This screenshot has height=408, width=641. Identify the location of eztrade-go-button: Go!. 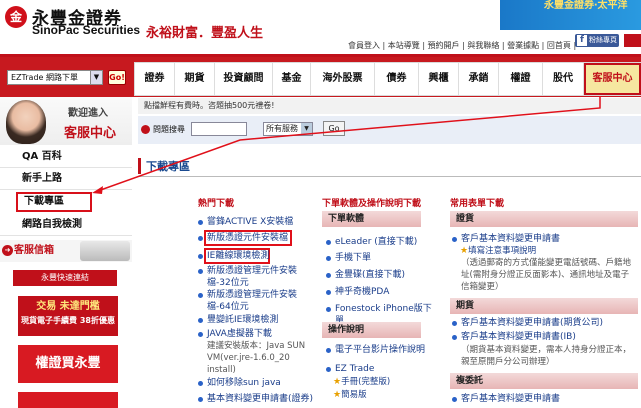
(117, 77).